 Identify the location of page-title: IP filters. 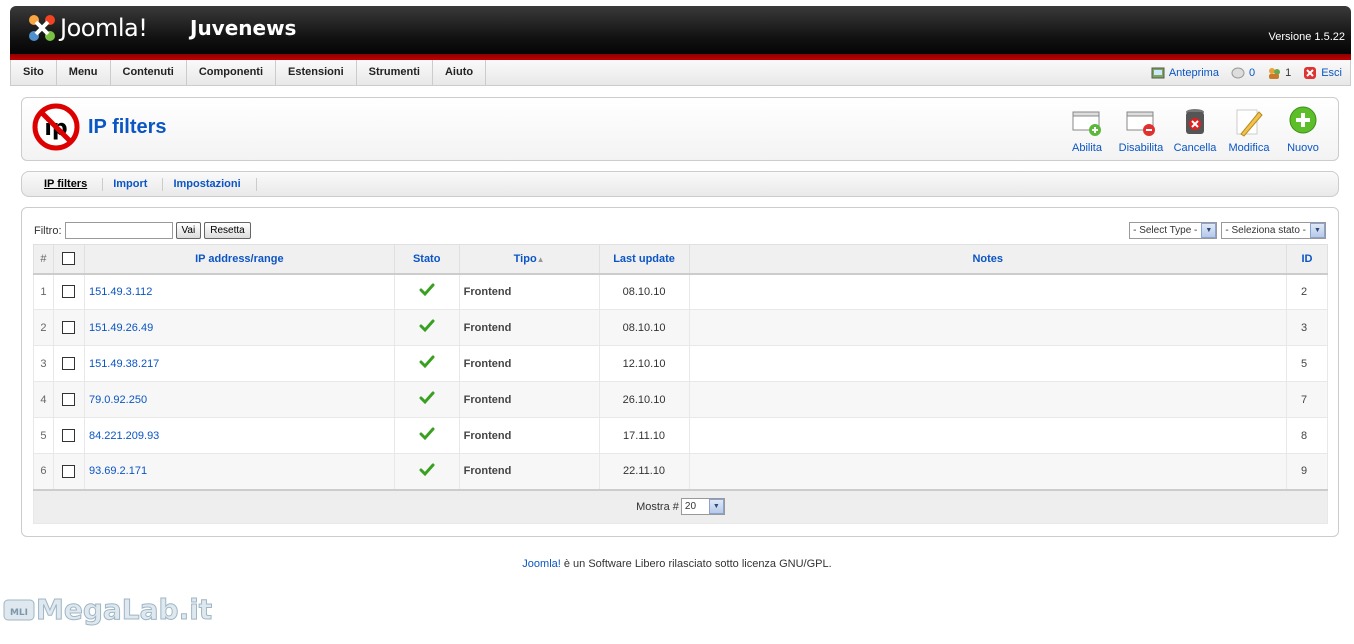
(127, 127).